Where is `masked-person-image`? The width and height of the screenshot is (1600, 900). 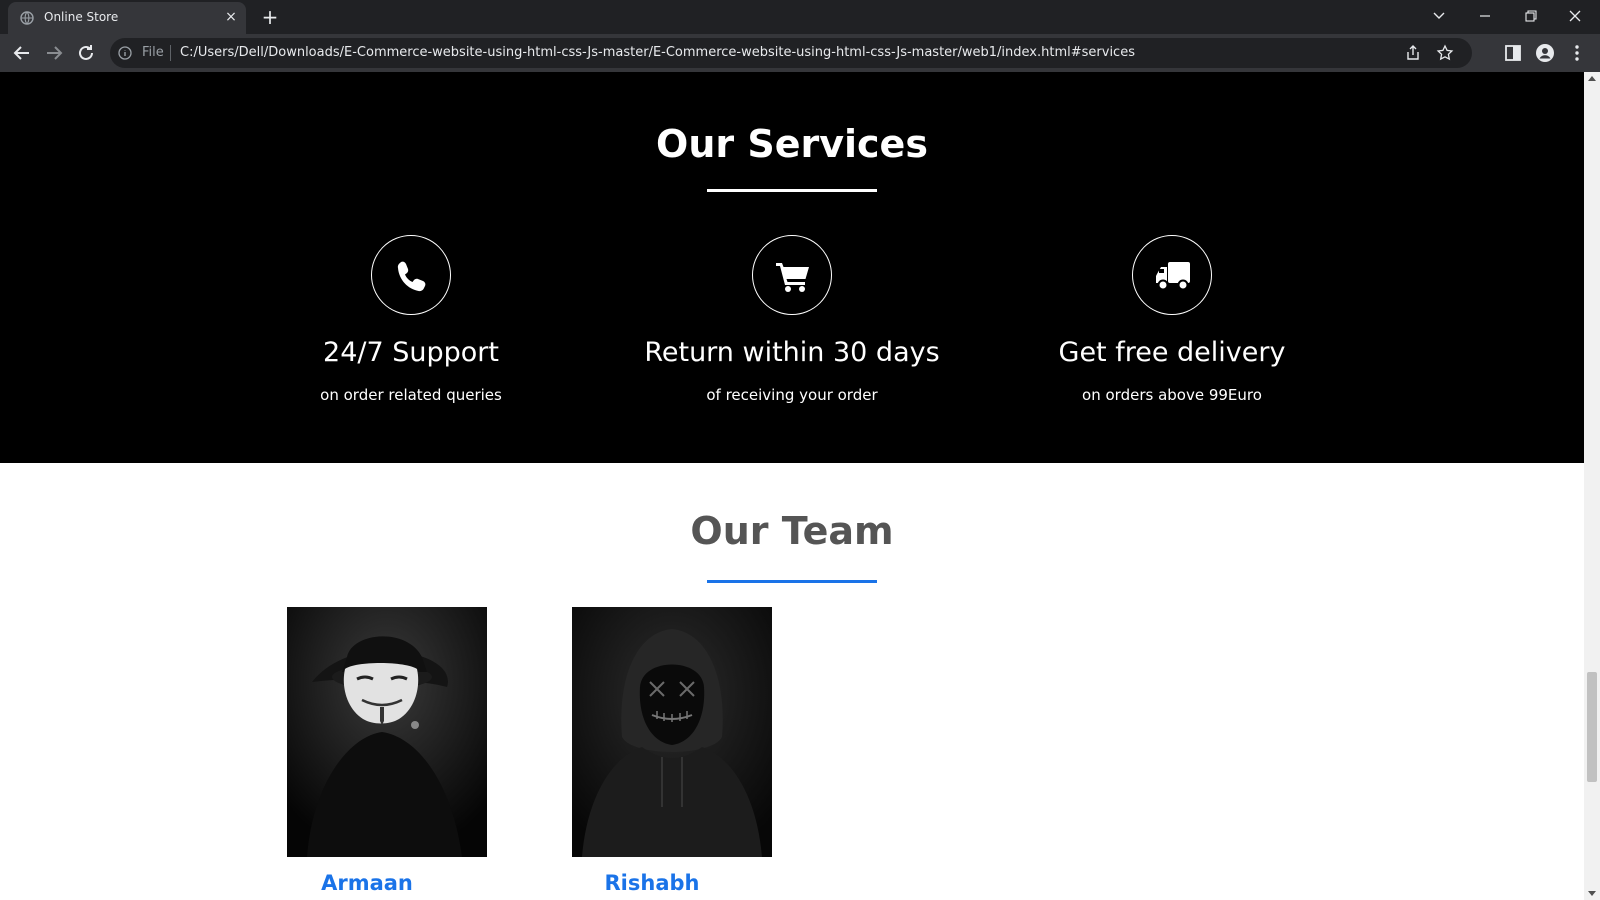
masked-person-image is located at coordinates (387, 732).